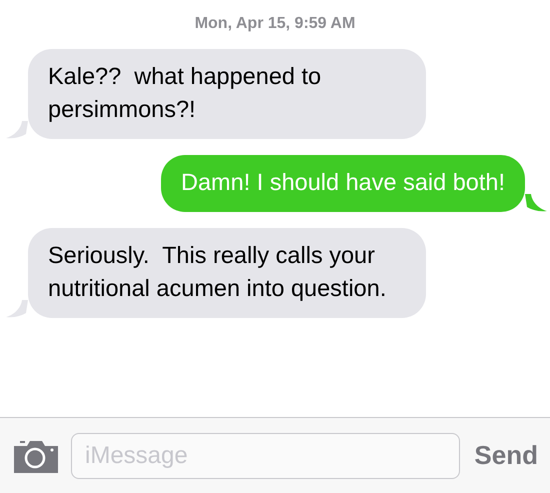 The image size is (550, 493). I want to click on camera-icon, so click(36, 455).